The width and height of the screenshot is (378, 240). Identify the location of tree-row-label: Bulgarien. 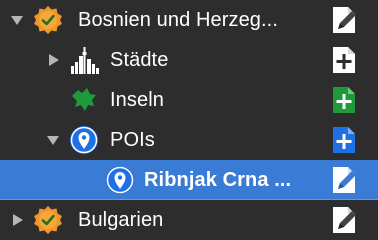
(121, 220).